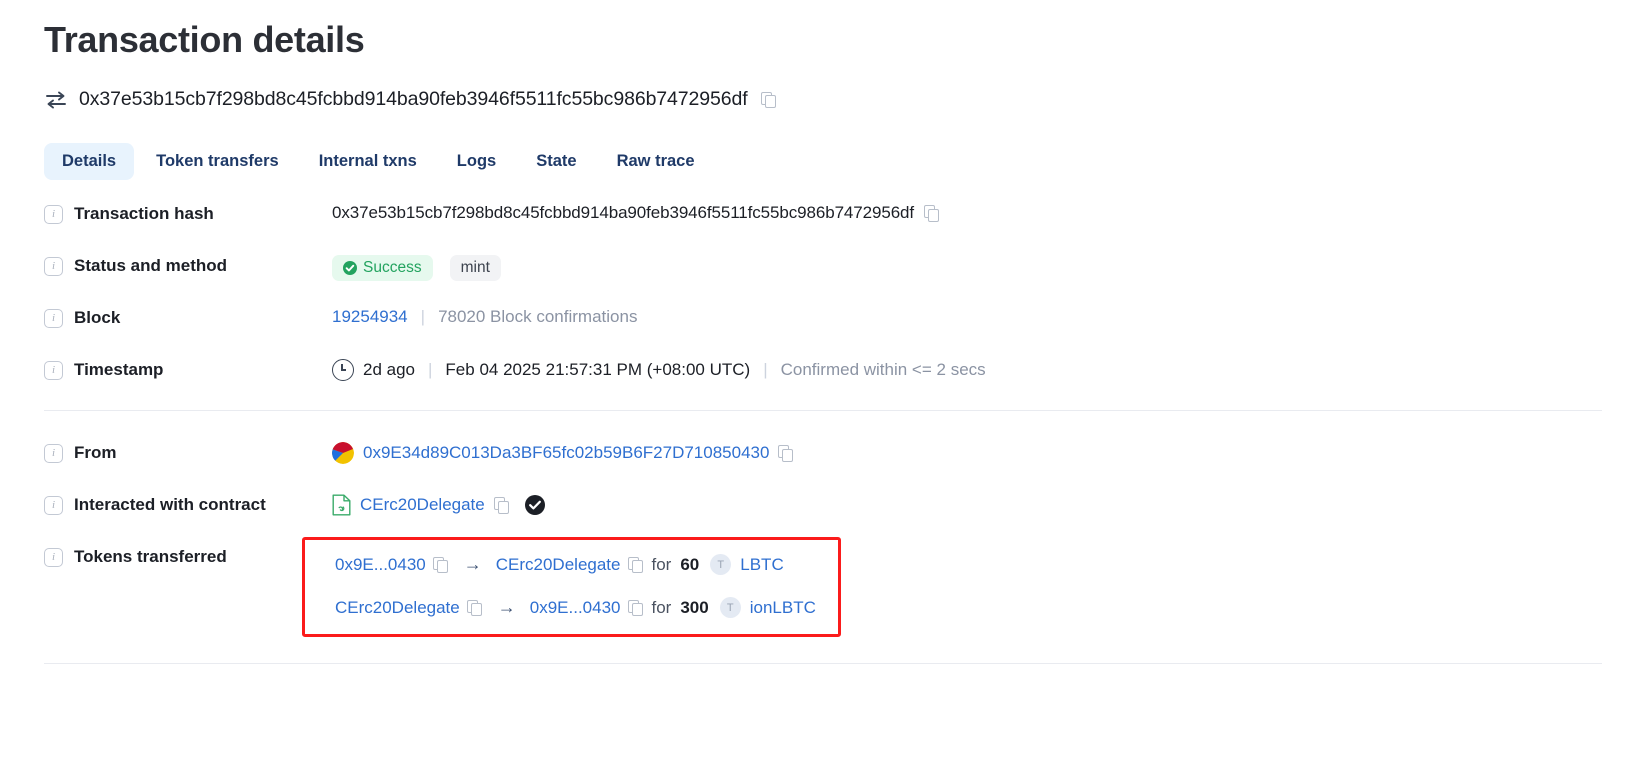  I want to click on status-badge: Success, so click(382, 268).